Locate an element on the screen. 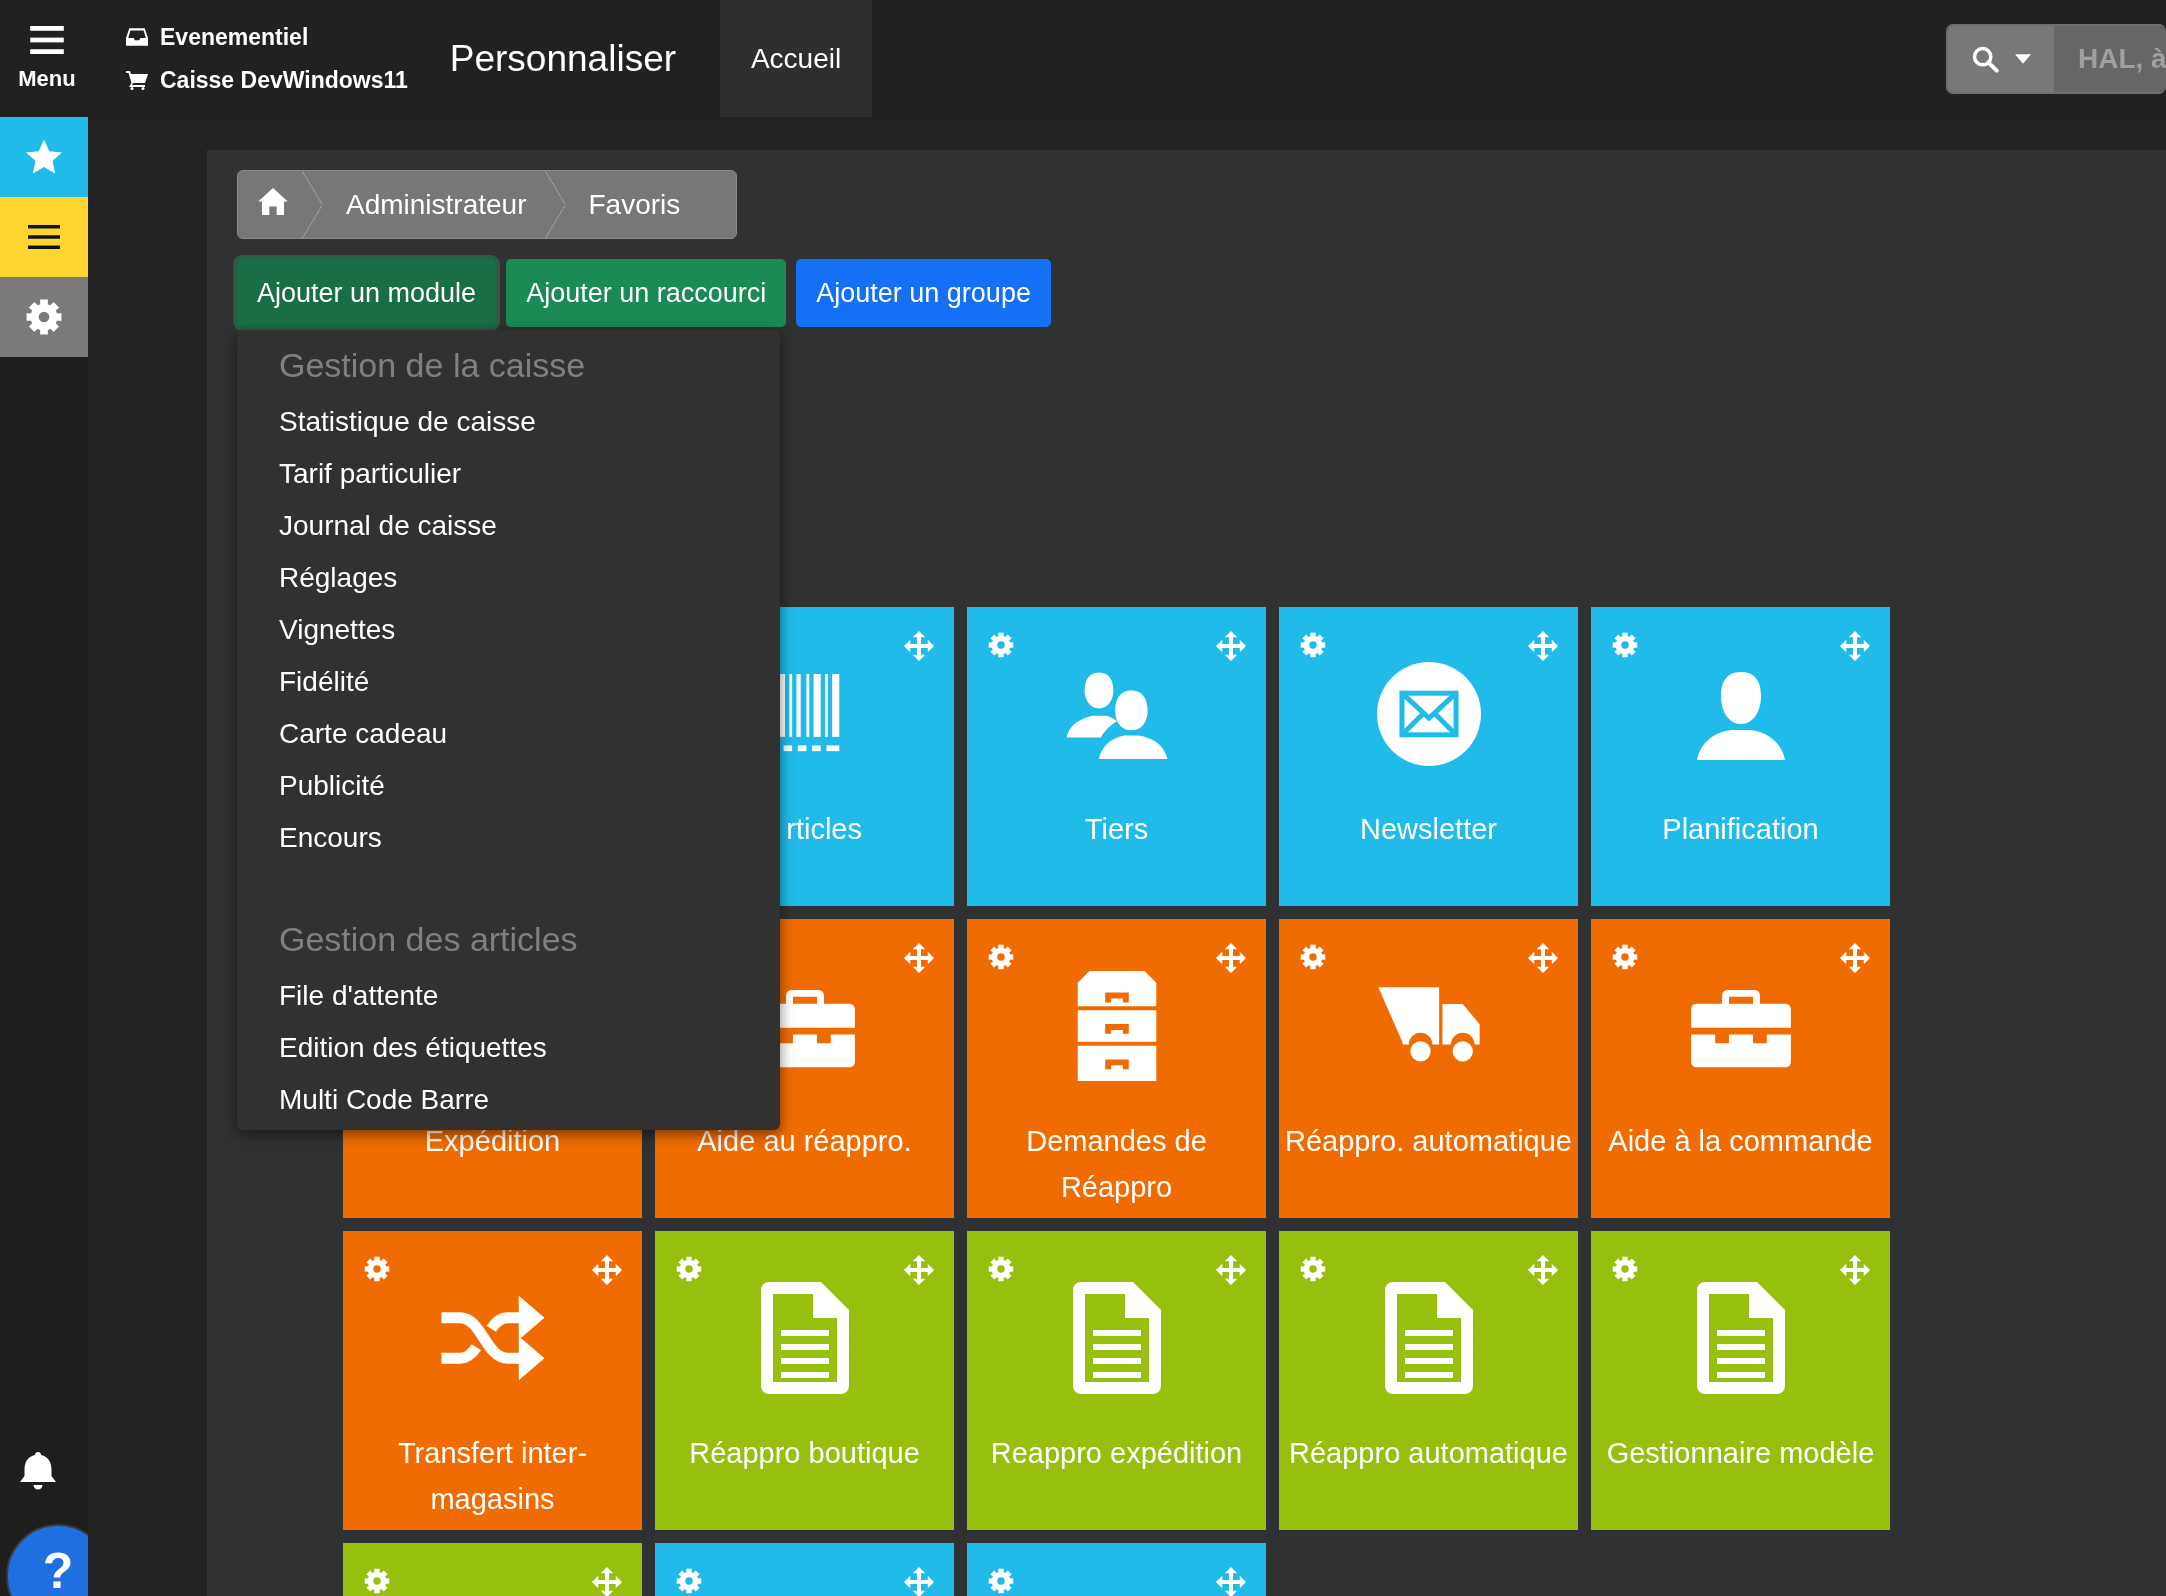 Image resolution: width=2166 pixels, height=1596 pixels. tile-label: Planification is located at coordinates (1740, 829).